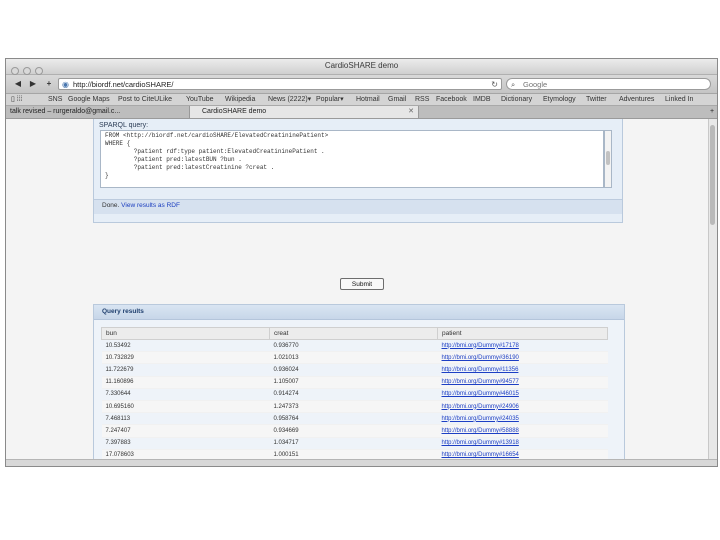 Image resolution: width=720 pixels, height=540 pixels. I want to click on address-bar: ◉ http://biordf.net/cardioSHARE/ ↻, so click(280, 84).